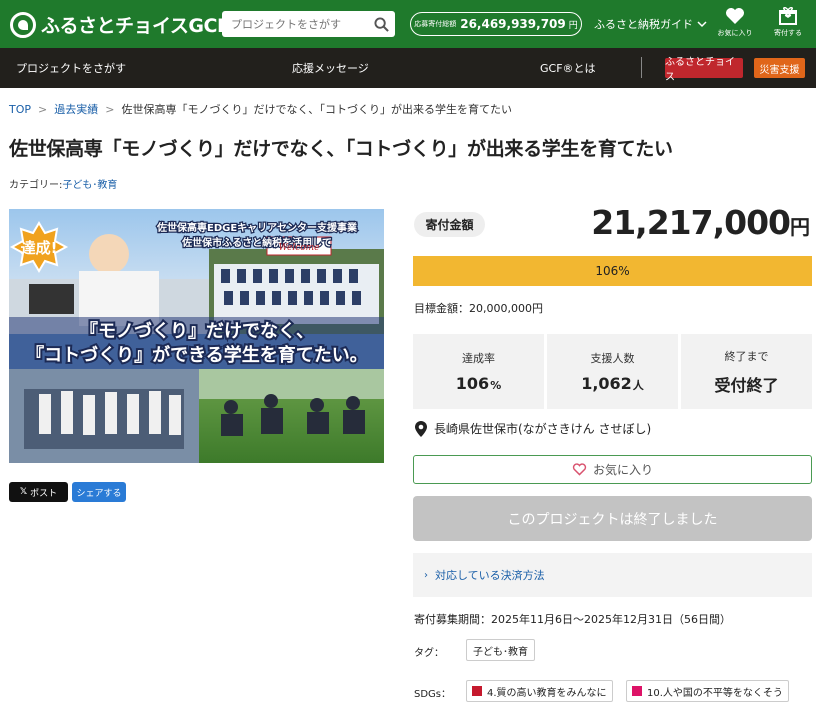  What do you see at coordinates (572, 619) in the screenshot?
I see `donation-period: 寄付募集期間：2025年11月6日～2025年12月31日（56日間）` at bounding box center [572, 619].